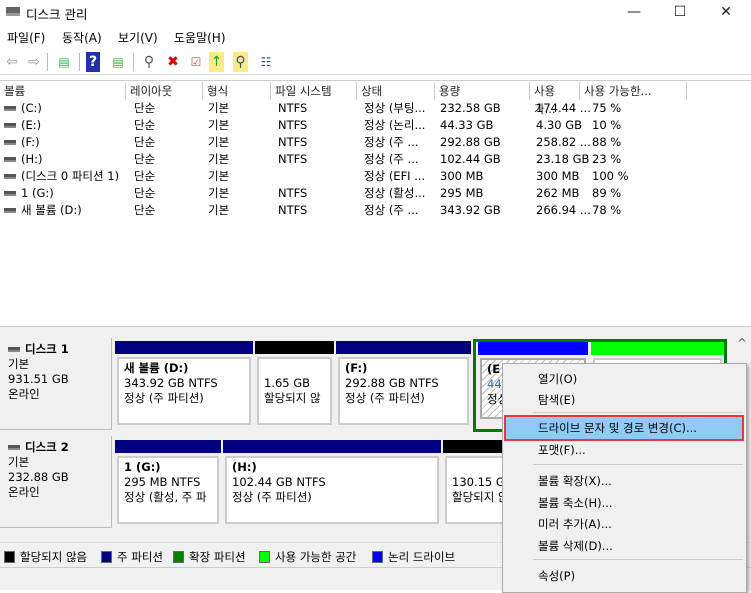 The image size is (751, 593). What do you see at coordinates (200, 37) in the screenshot?
I see `menu-help: 도움말(H)` at bounding box center [200, 37].